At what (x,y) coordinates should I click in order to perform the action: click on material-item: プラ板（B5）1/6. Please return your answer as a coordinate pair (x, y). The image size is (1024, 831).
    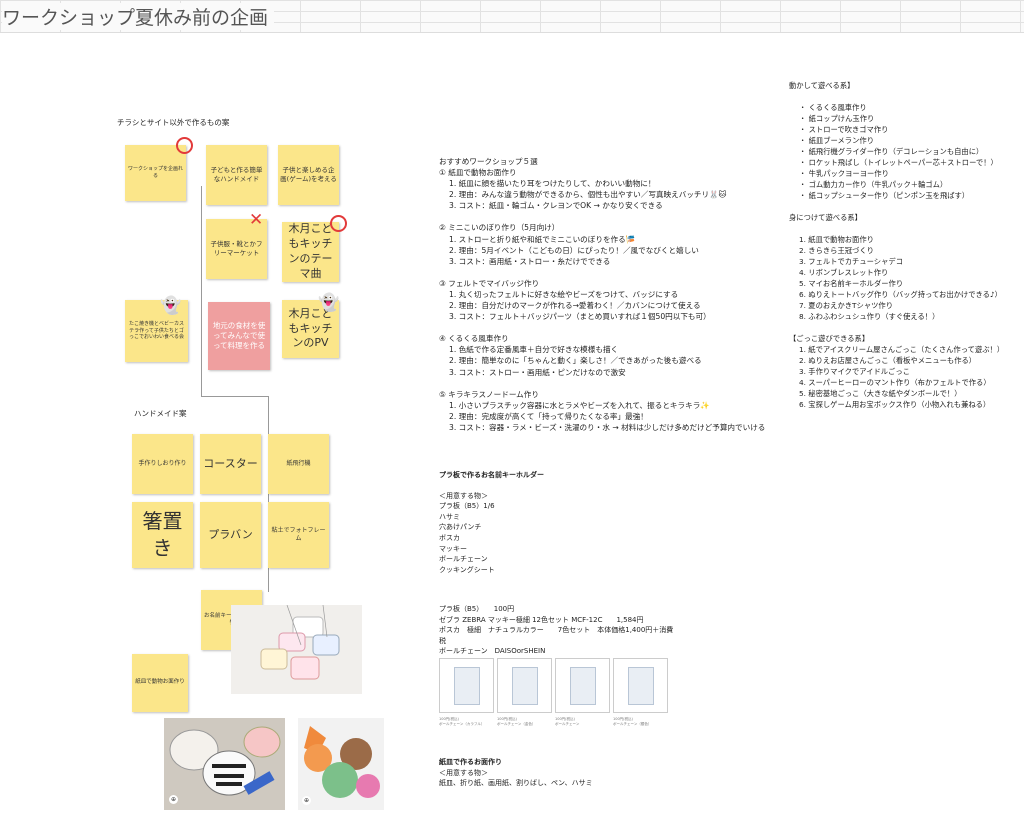
    Looking at the image, I should click on (467, 506).